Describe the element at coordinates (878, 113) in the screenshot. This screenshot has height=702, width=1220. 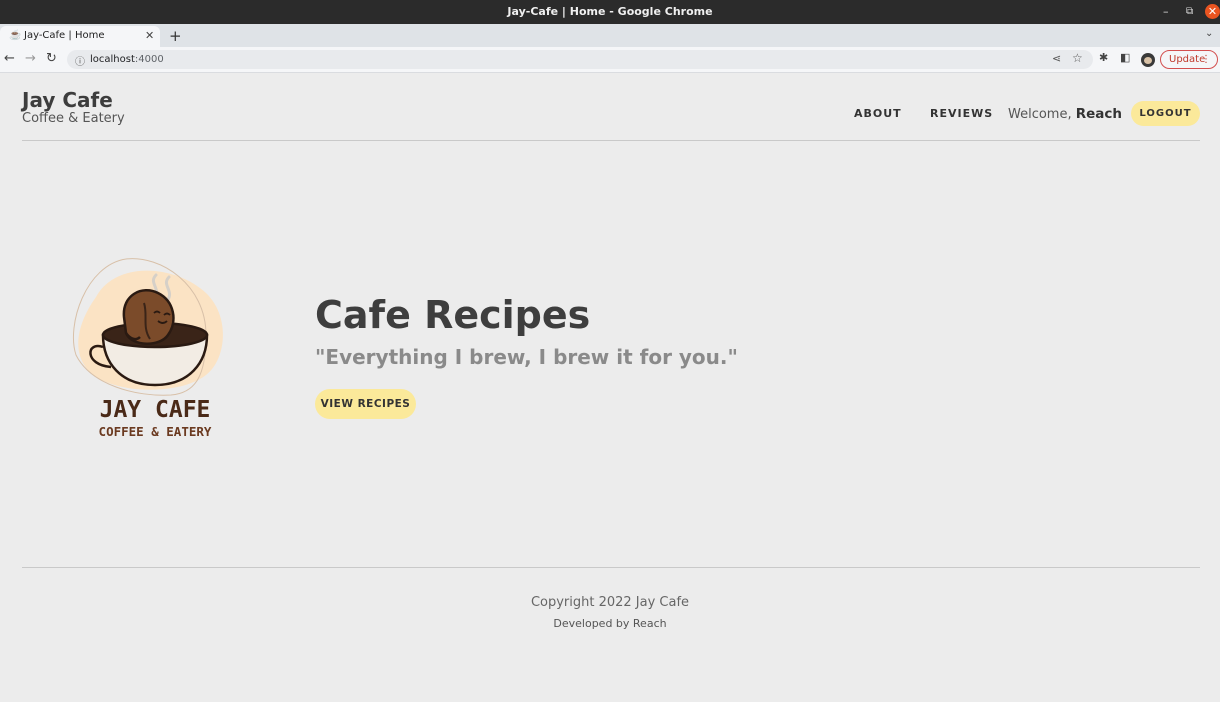
I see `nav-about-link: ABOUT` at that location.